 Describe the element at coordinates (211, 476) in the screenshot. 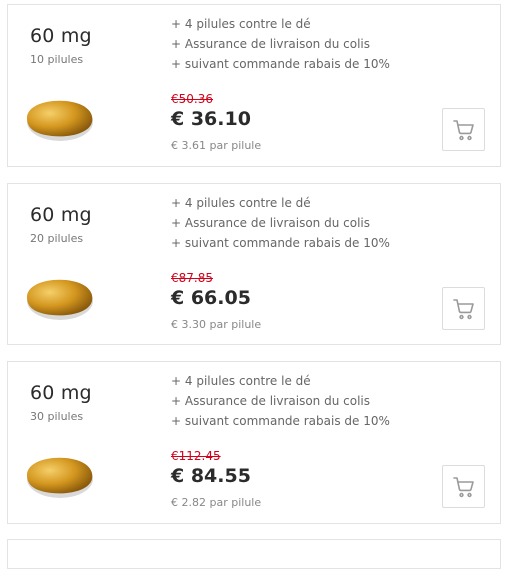

I see `current-price: € 84.55` at that location.